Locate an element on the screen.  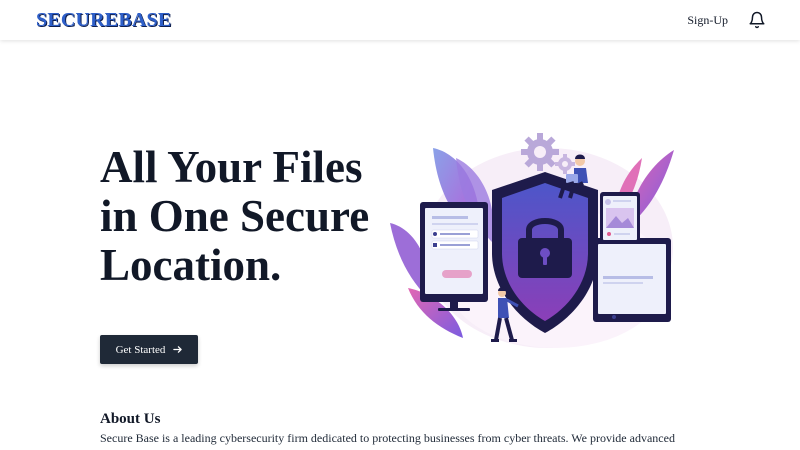
hero-title-line-1: All Your Files is located at coordinates (231, 167).